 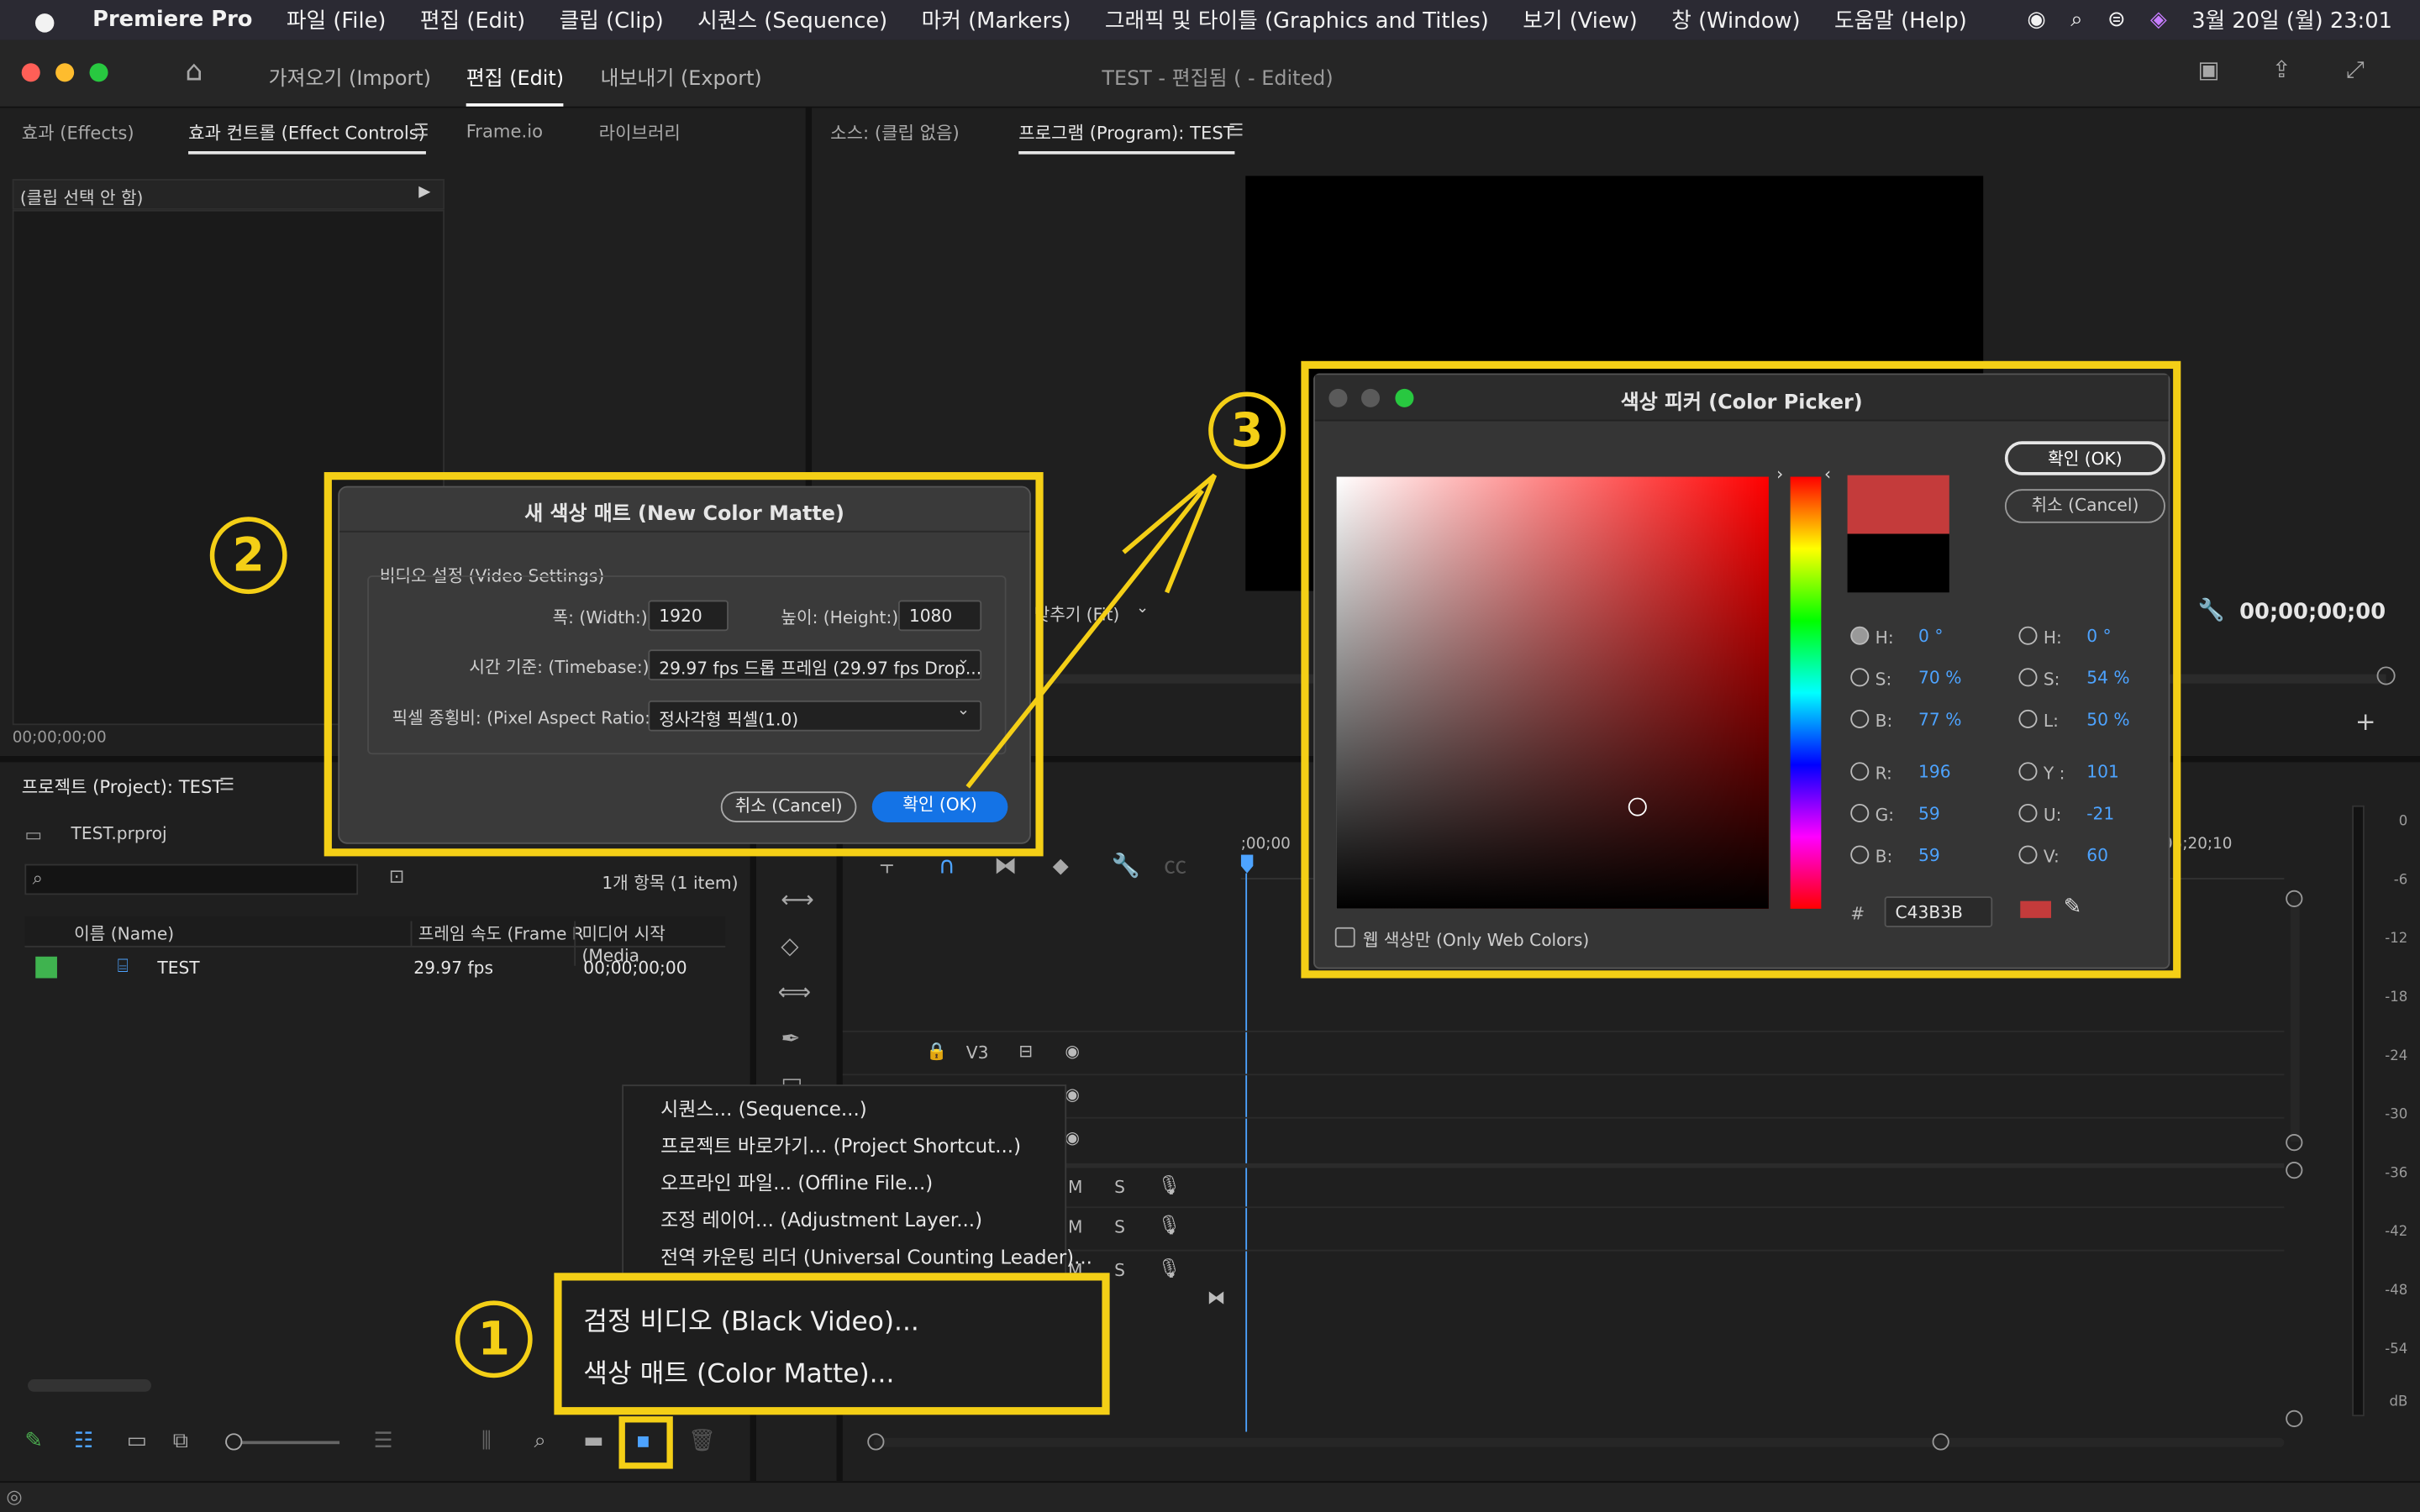 I want to click on hscroll-handle-right, so click(x=1940, y=1442).